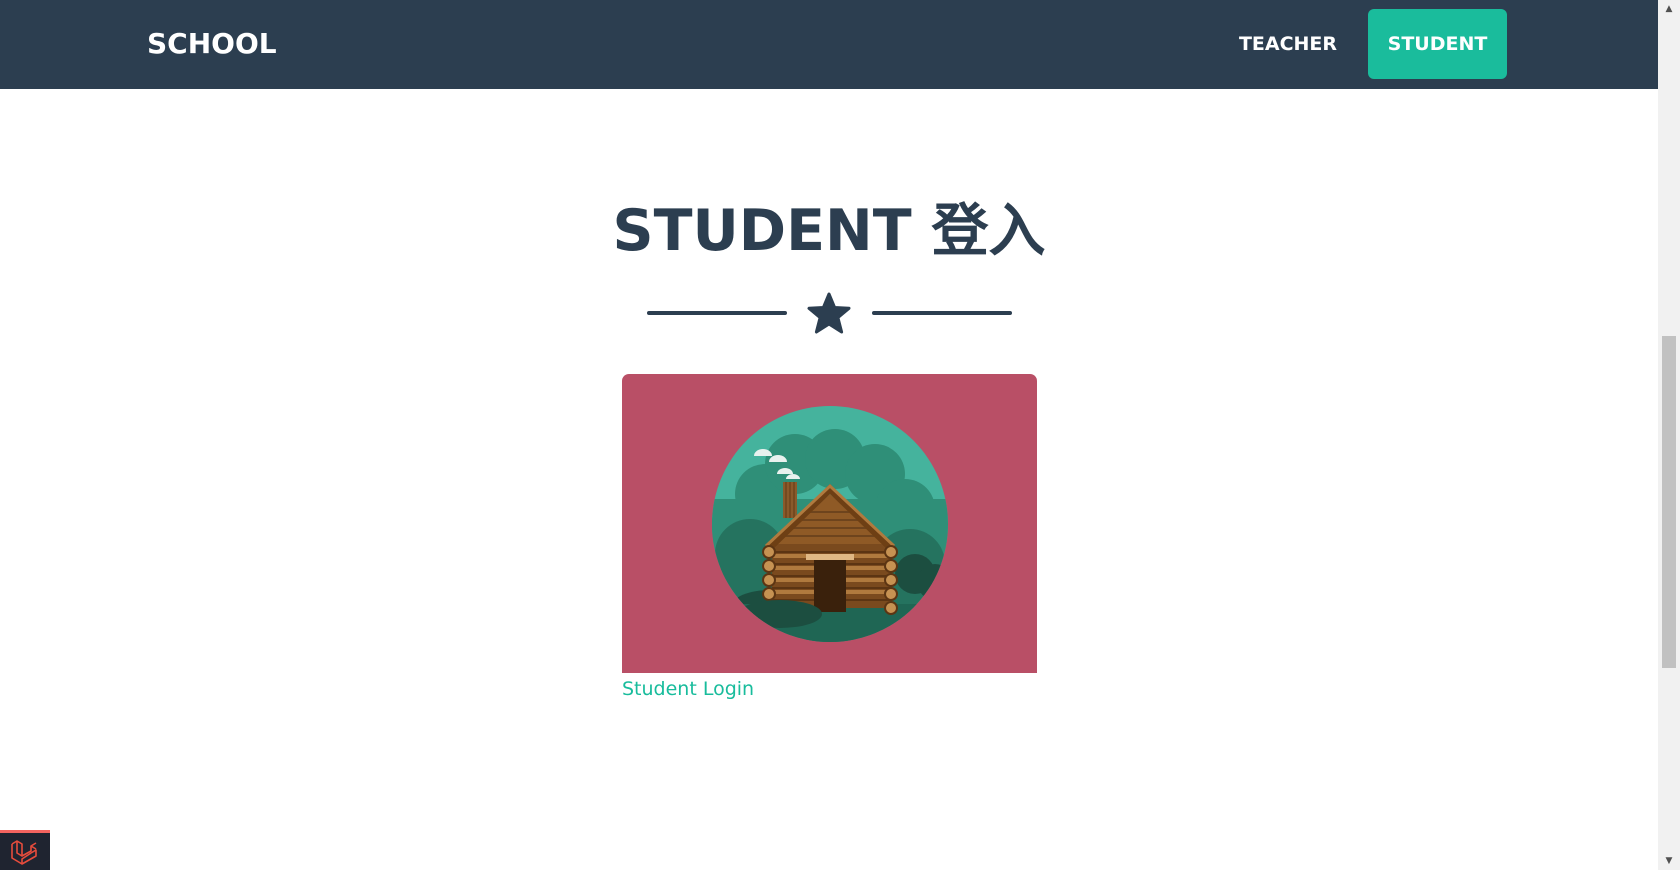 The width and height of the screenshot is (1680, 870). I want to click on nav-teacher-link: TEACHER, so click(1288, 44).